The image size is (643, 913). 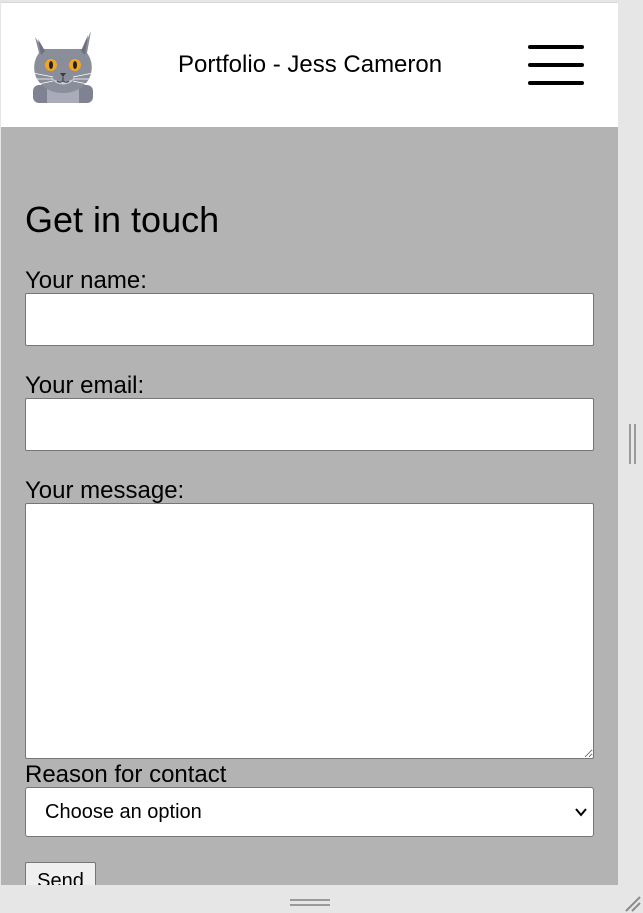 What do you see at coordinates (85, 385) in the screenshot?
I see `email-label: Your email:` at bounding box center [85, 385].